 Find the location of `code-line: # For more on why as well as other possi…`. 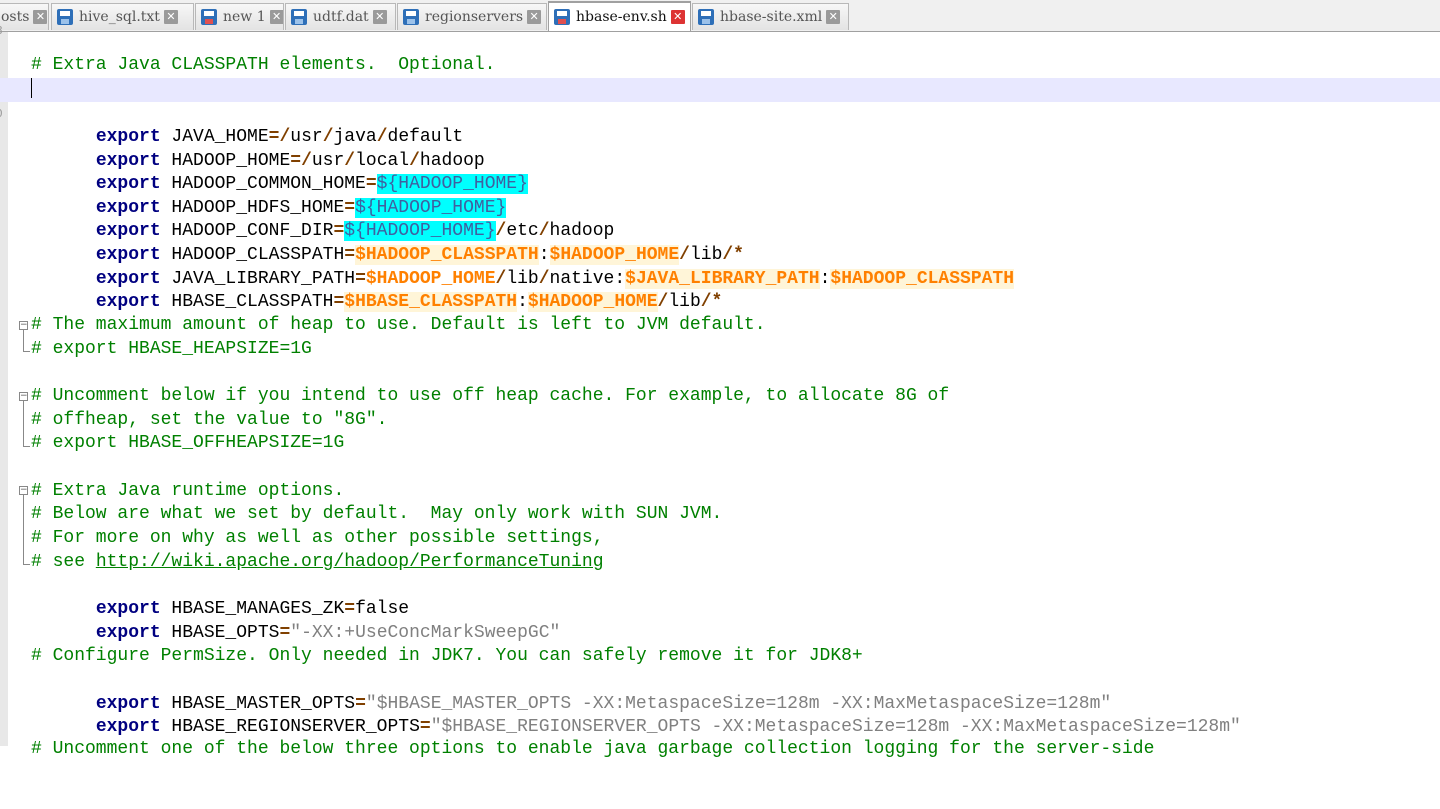

code-line: # For more on why as well as other possi… is located at coordinates (720, 539).